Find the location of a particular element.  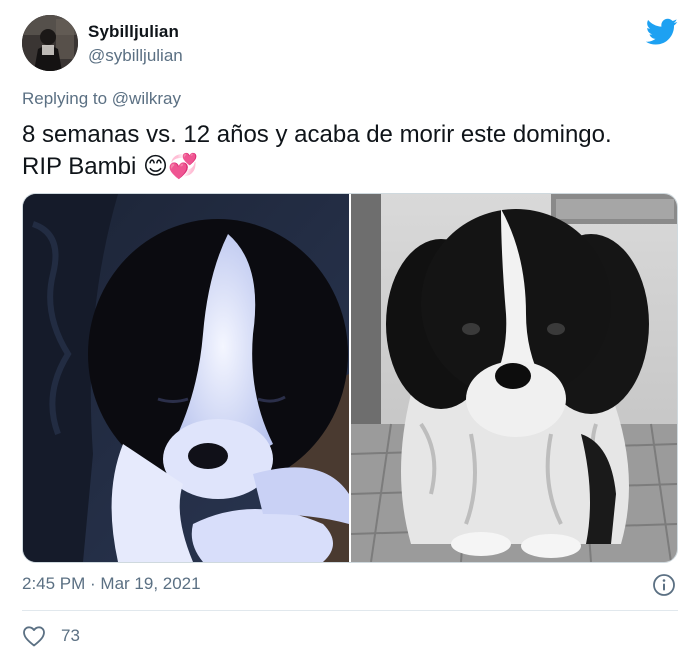

author-display-name: Sybilljulian is located at coordinates (133, 32).